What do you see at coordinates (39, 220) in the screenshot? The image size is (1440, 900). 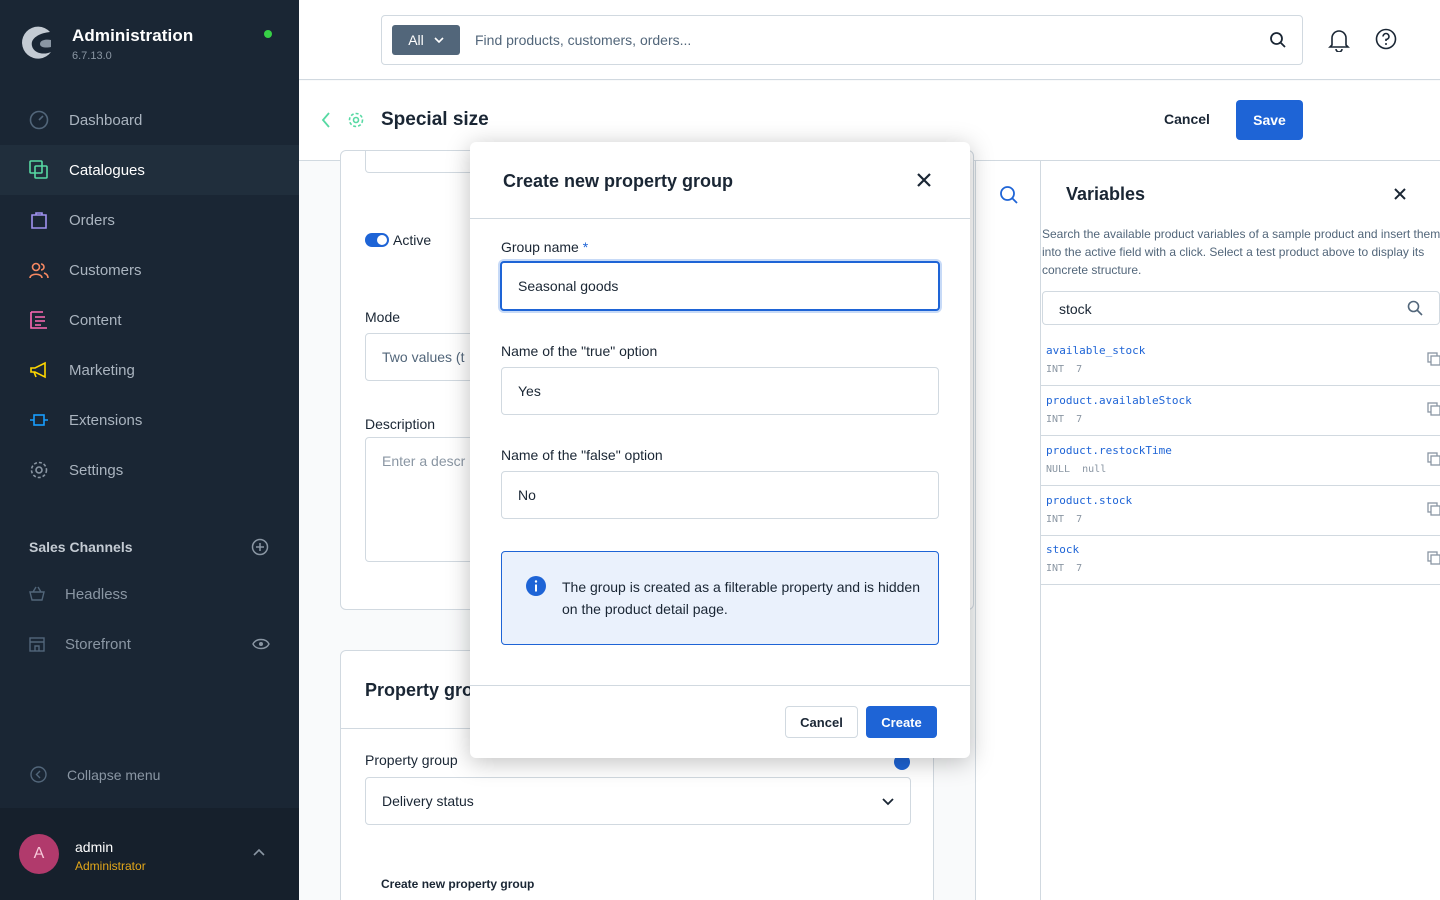 I see `orders-icon` at bounding box center [39, 220].